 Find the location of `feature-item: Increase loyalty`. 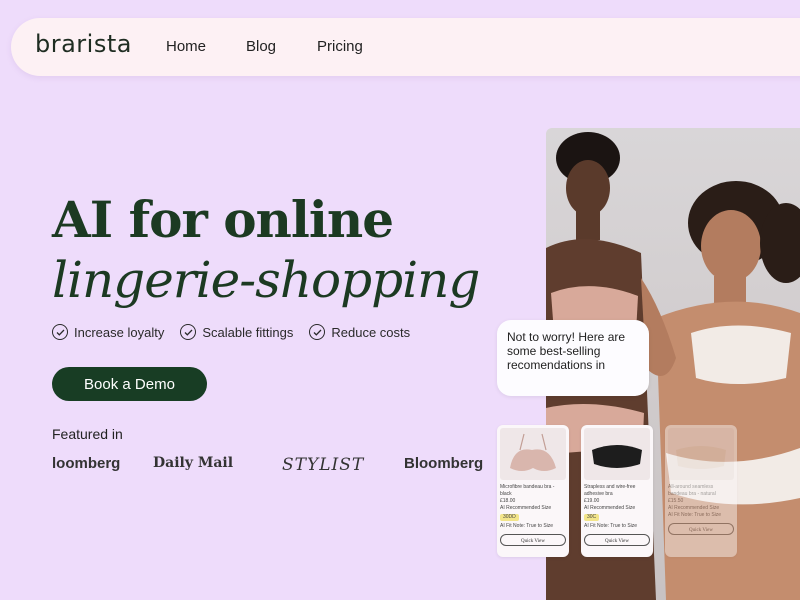

feature-item: Increase loyalty is located at coordinates (108, 332).